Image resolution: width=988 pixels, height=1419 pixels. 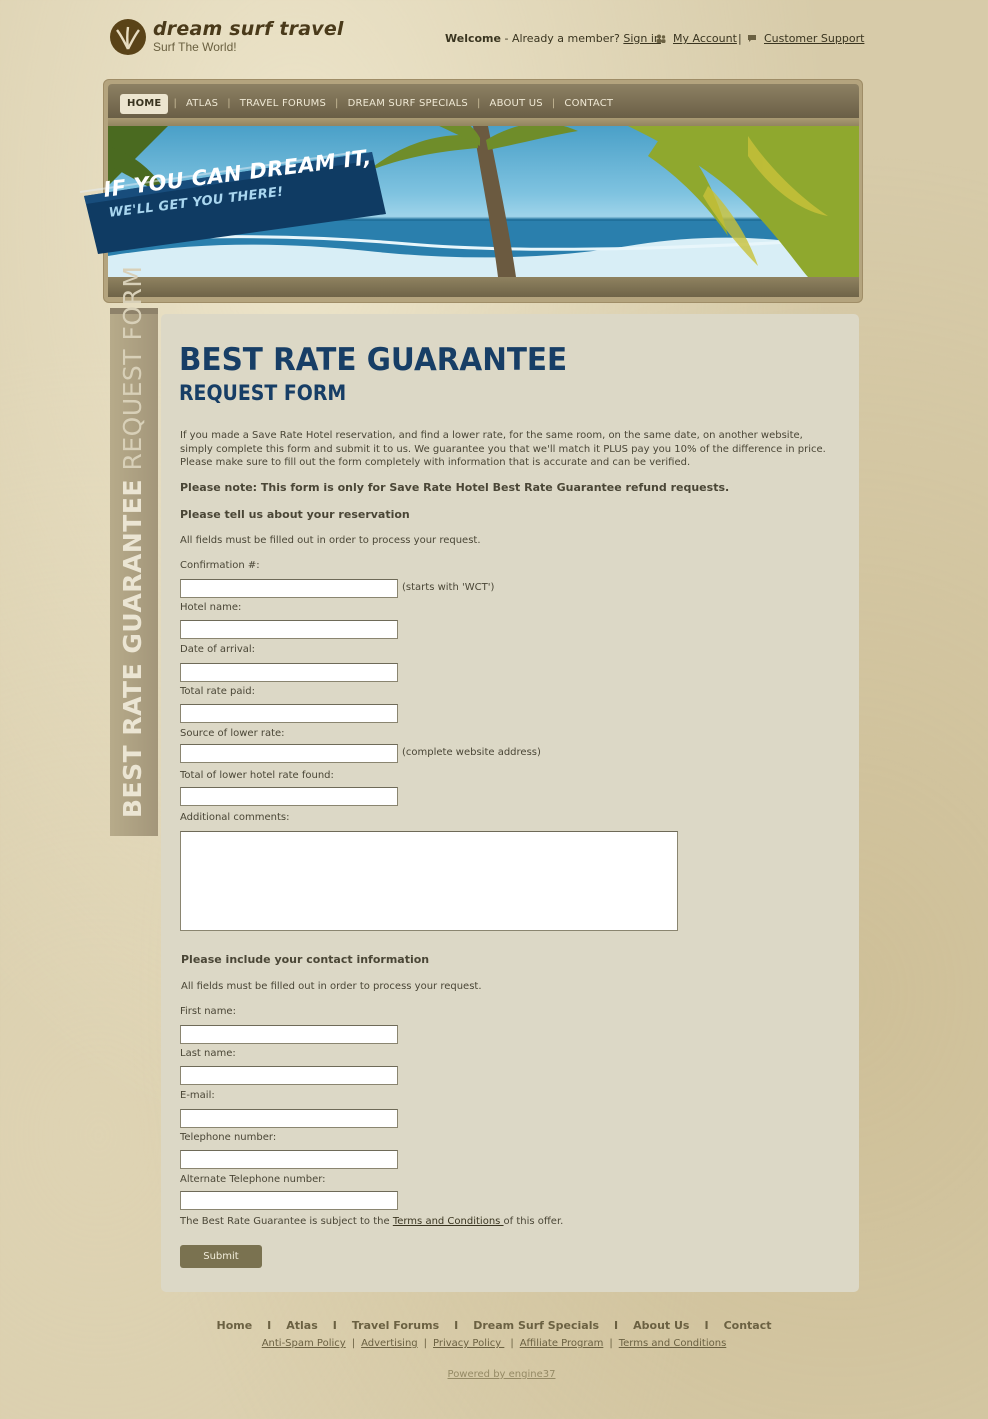 I want to click on confirmation-hint: (starts with 'WCT'), so click(x=448, y=587).